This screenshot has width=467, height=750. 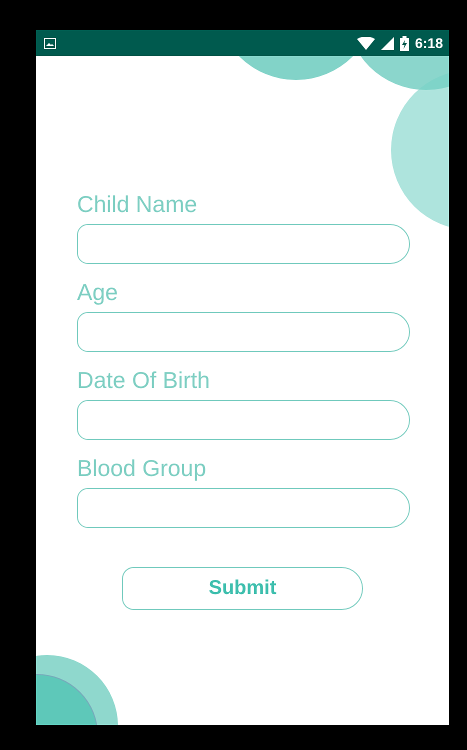 What do you see at coordinates (387, 43) in the screenshot?
I see `signal-icon` at bounding box center [387, 43].